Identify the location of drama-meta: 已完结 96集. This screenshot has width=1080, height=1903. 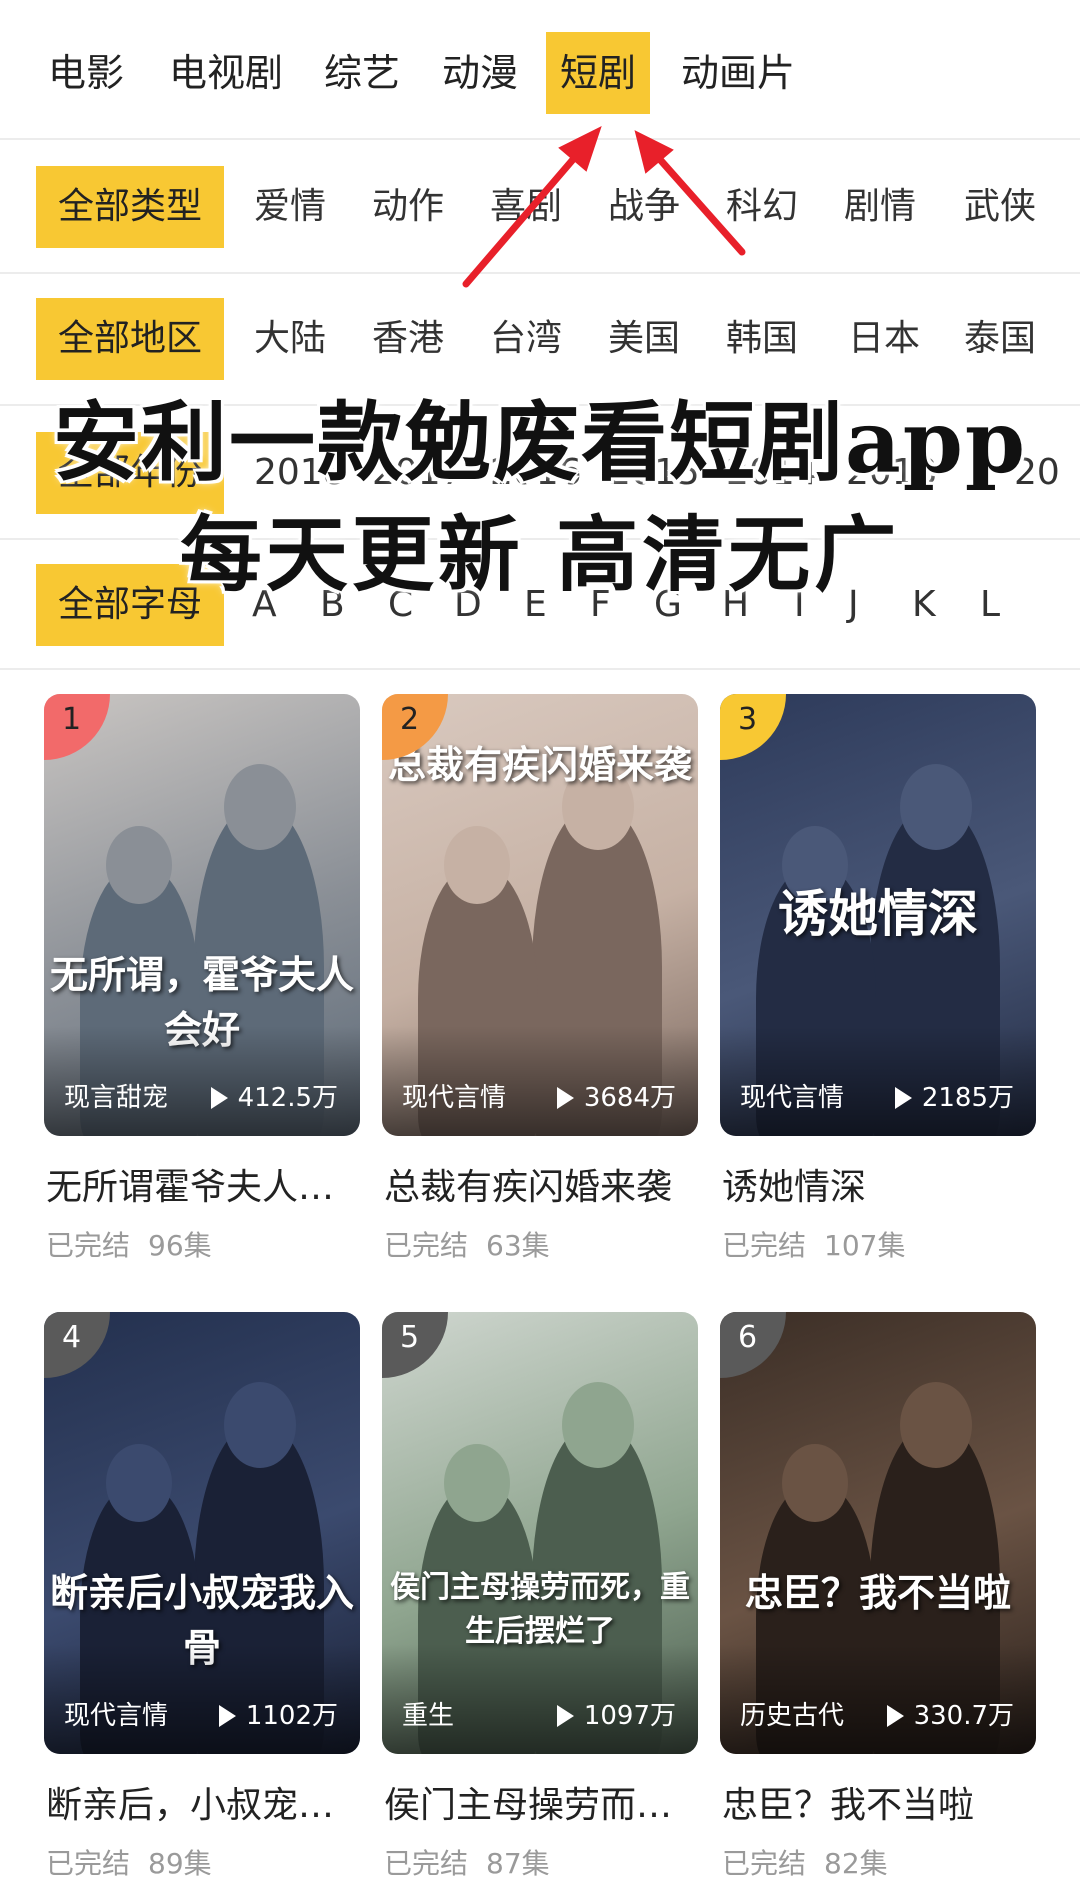
(138, 1244).